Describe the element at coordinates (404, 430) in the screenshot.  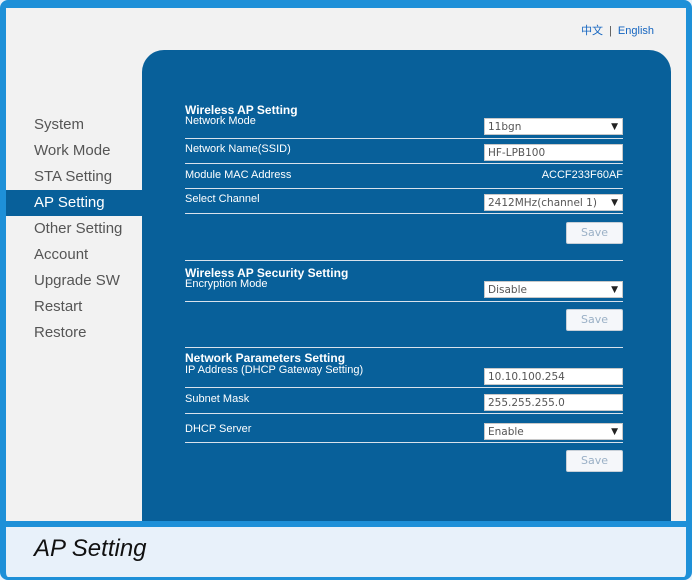
I see `dhcp-row: DHCP Server Enable ▼` at that location.